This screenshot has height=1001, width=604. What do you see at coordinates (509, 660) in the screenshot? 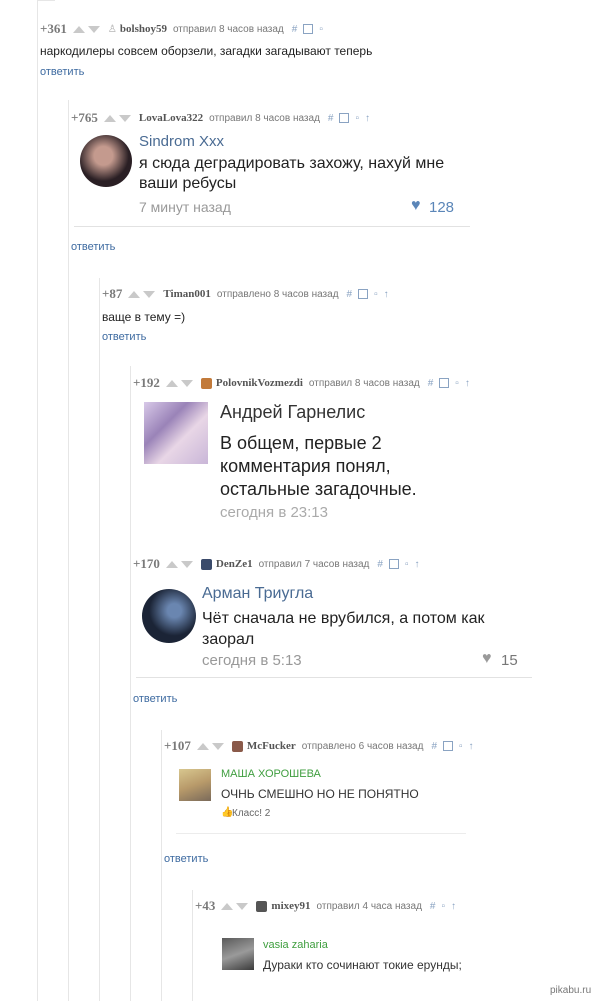
I see `like-count: 15` at bounding box center [509, 660].